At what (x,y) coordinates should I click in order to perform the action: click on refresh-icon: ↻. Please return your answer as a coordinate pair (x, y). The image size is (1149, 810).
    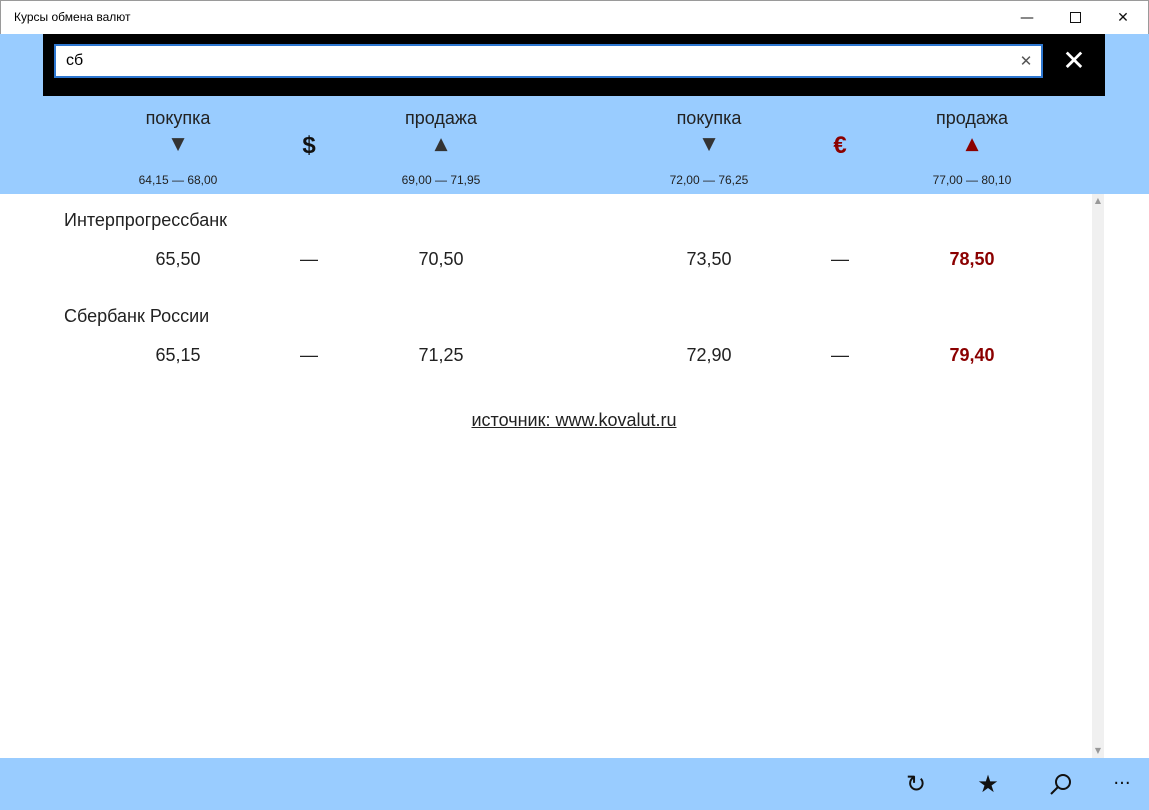
    Looking at the image, I should click on (916, 784).